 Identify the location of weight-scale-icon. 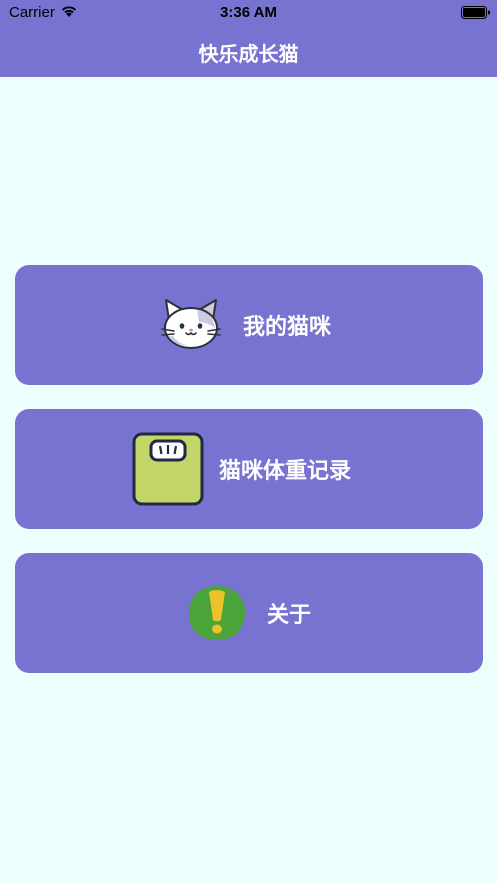
(168, 471).